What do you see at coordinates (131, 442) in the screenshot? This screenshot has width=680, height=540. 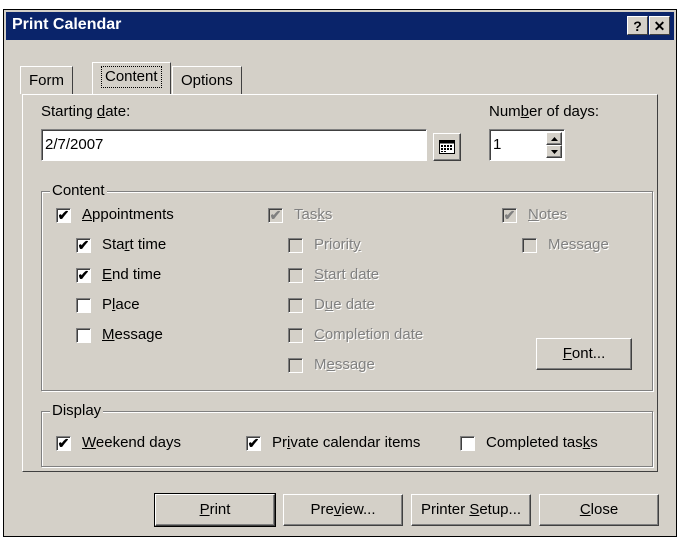 I see `weekend-days-label: Weekend days` at bounding box center [131, 442].